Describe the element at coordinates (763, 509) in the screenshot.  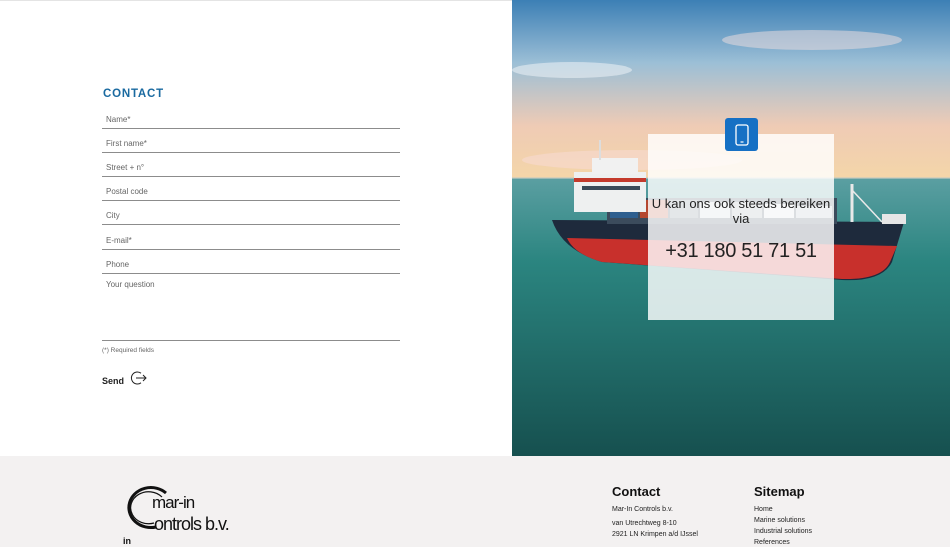
I see `sitemap-link-home: Home` at that location.